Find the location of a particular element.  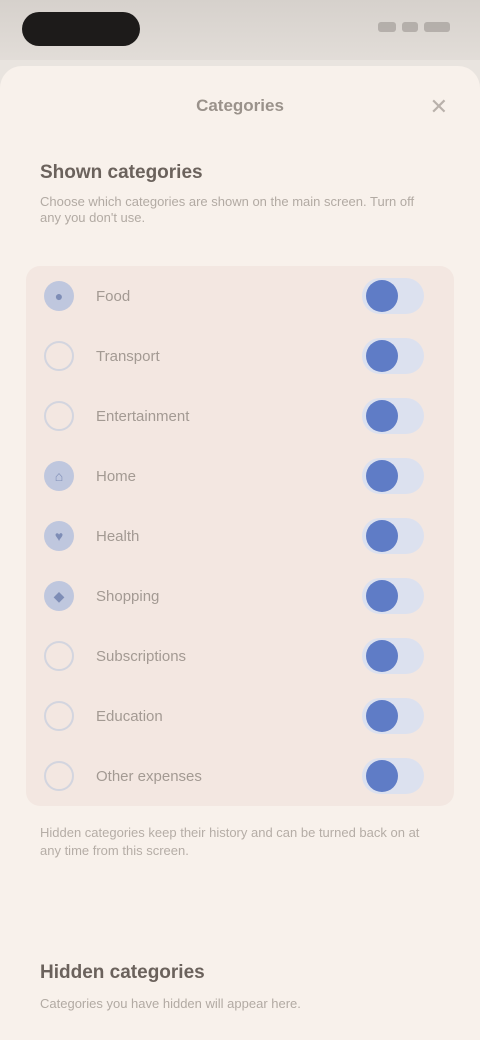

list-item: Education is located at coordinates (240, 716).